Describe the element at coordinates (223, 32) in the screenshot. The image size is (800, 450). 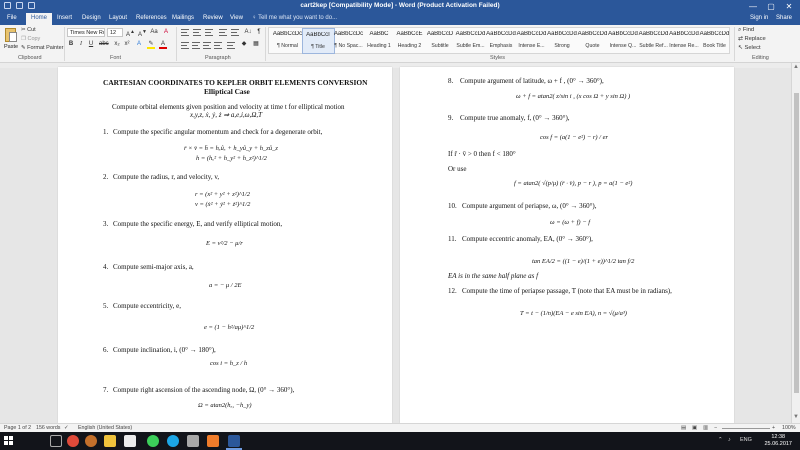
I see `decrease-indent-icon` at that location.